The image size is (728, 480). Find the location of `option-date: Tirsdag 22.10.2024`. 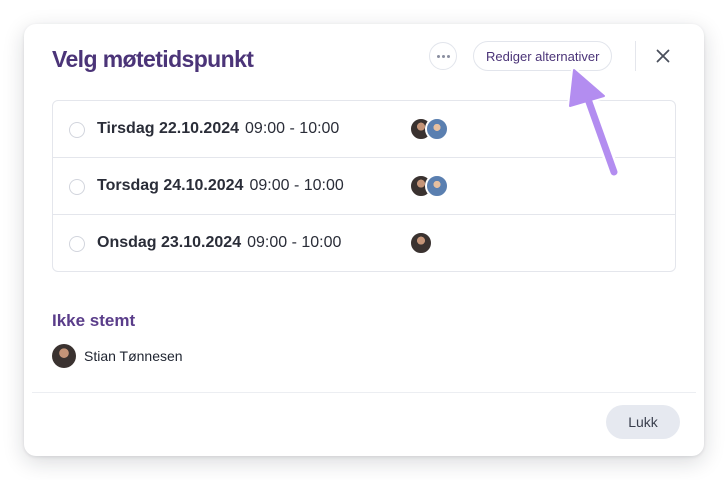

option-date: Tirsdag 22.10.2024 is located at coordinates (168, 128).